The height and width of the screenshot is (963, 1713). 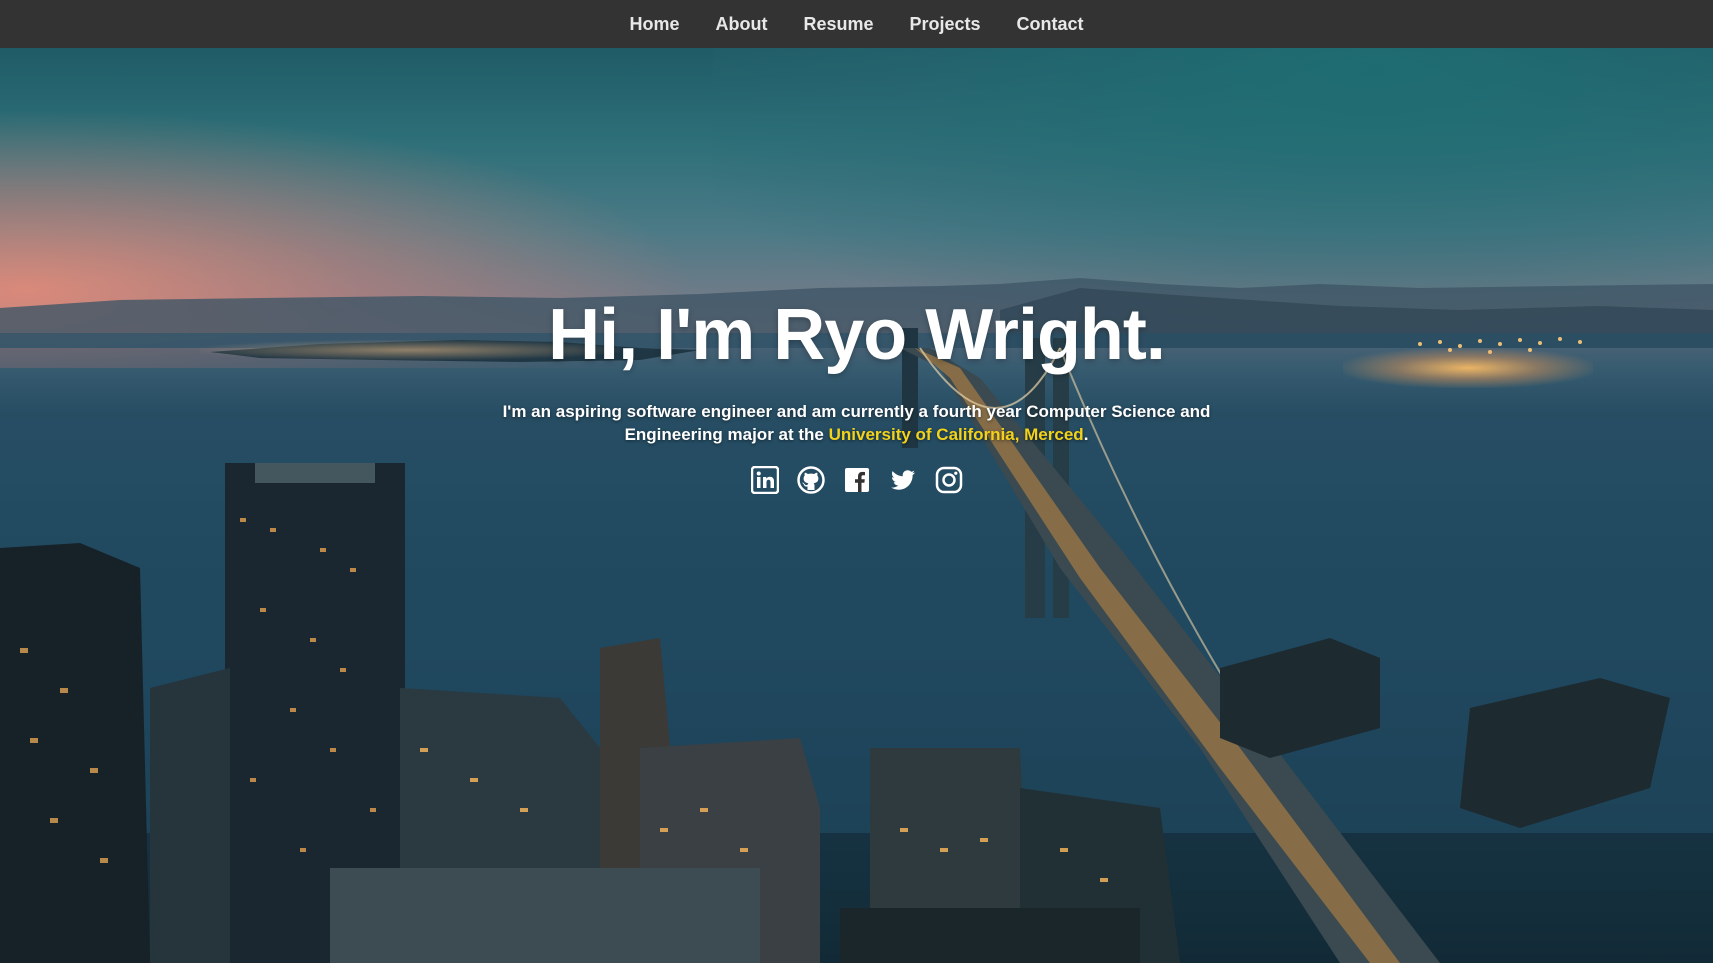 I want to click on nav-contact-link: Contact, so click(x=1050, y=24).